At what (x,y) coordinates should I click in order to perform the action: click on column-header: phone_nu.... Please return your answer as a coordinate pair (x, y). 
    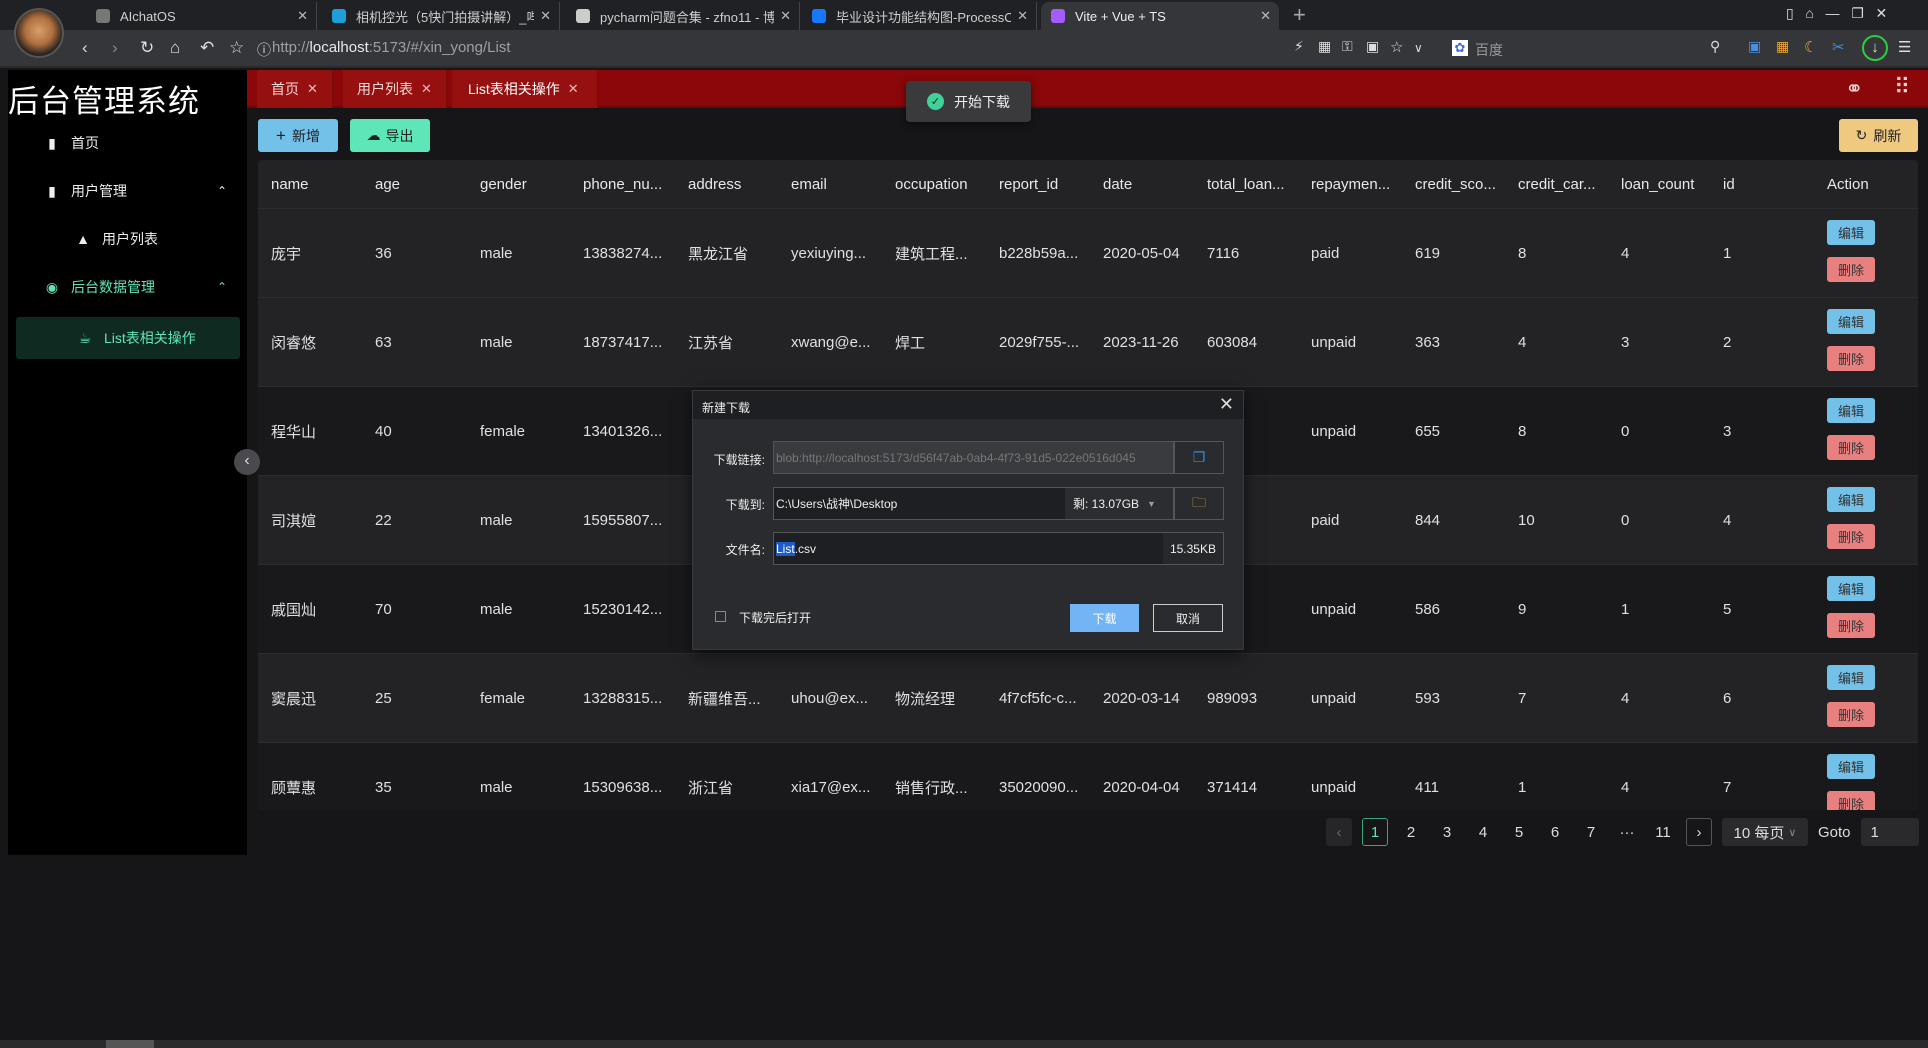
    Looking at the image, I should click on (622, 184).